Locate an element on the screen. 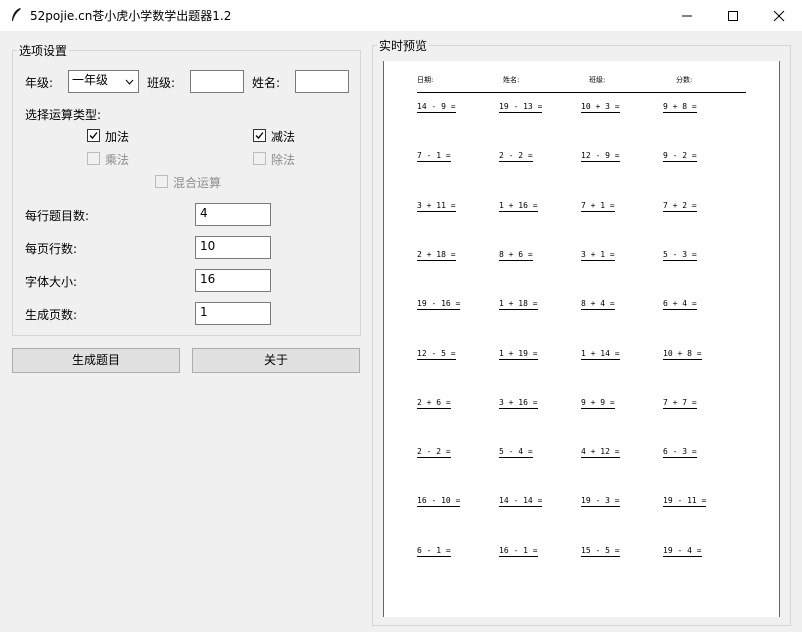 The height and width of the screenshot is (632, 802). mul-label: 乘法 is located at coordinates (117, 160).